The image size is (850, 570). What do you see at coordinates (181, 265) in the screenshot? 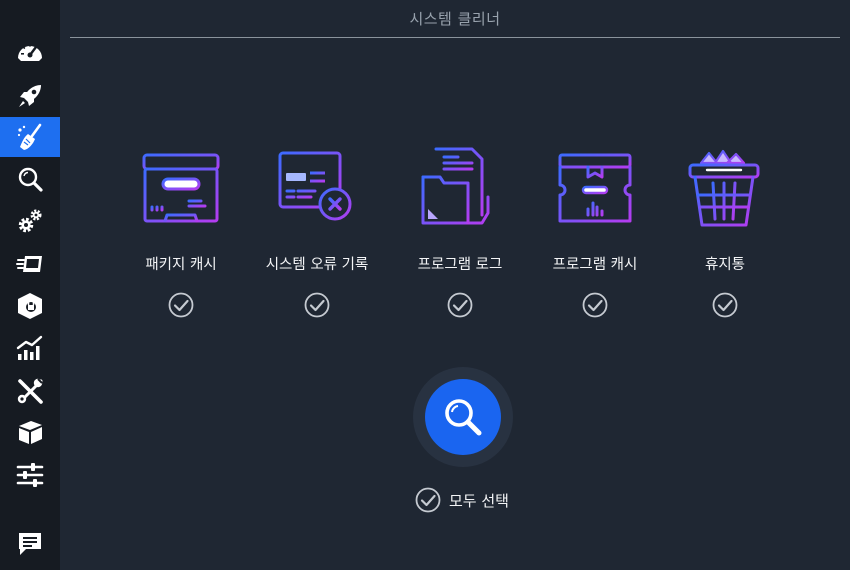
I see `cleaner-item-label: 패키지 캐시` at bounding box center [181, 265].